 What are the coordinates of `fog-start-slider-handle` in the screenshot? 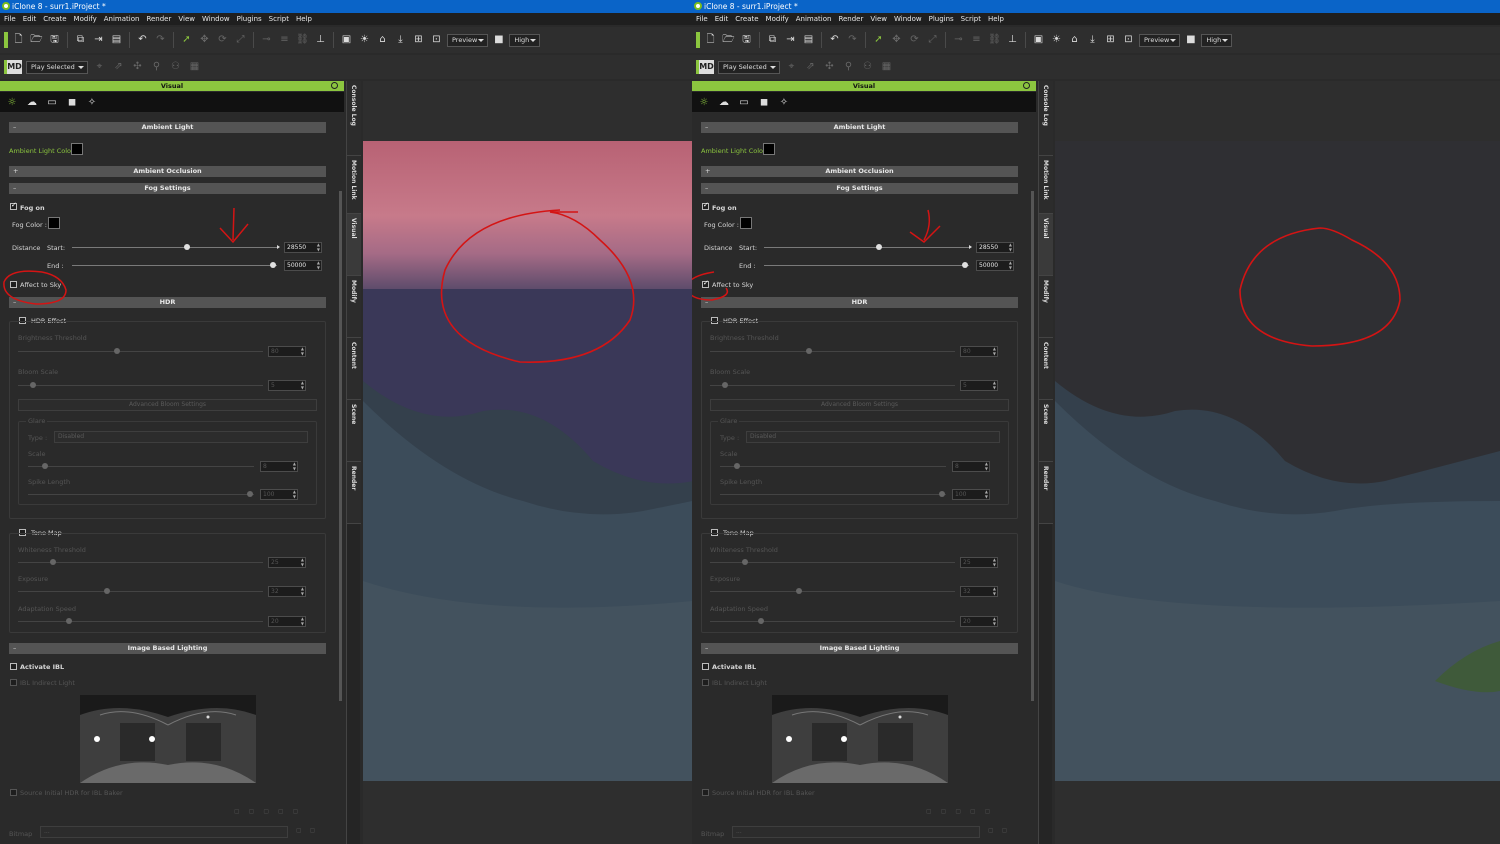 It's located at (186, 247).